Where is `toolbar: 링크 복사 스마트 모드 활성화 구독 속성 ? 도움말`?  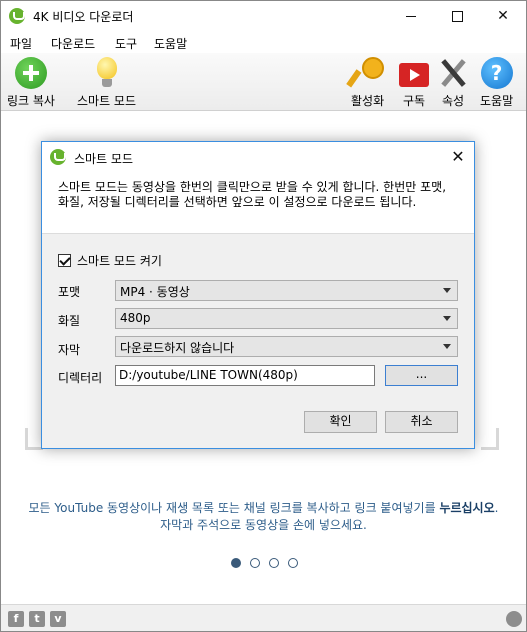 toolbar: 링크 복사 스마트 모드 활성화 구독 속성 ? 도움말 is located at coordinates (263, 82).